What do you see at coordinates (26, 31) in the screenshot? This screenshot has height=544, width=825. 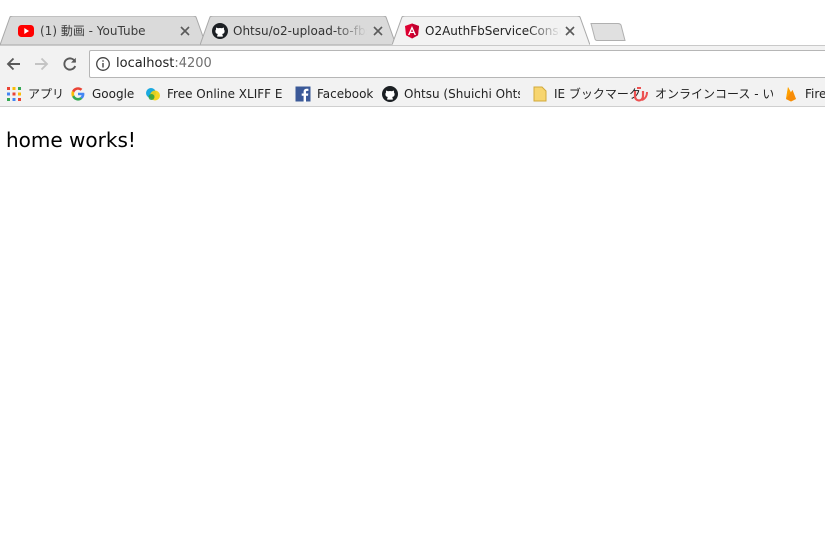 I see `youtube-icon` at bounding box center [26, 31].